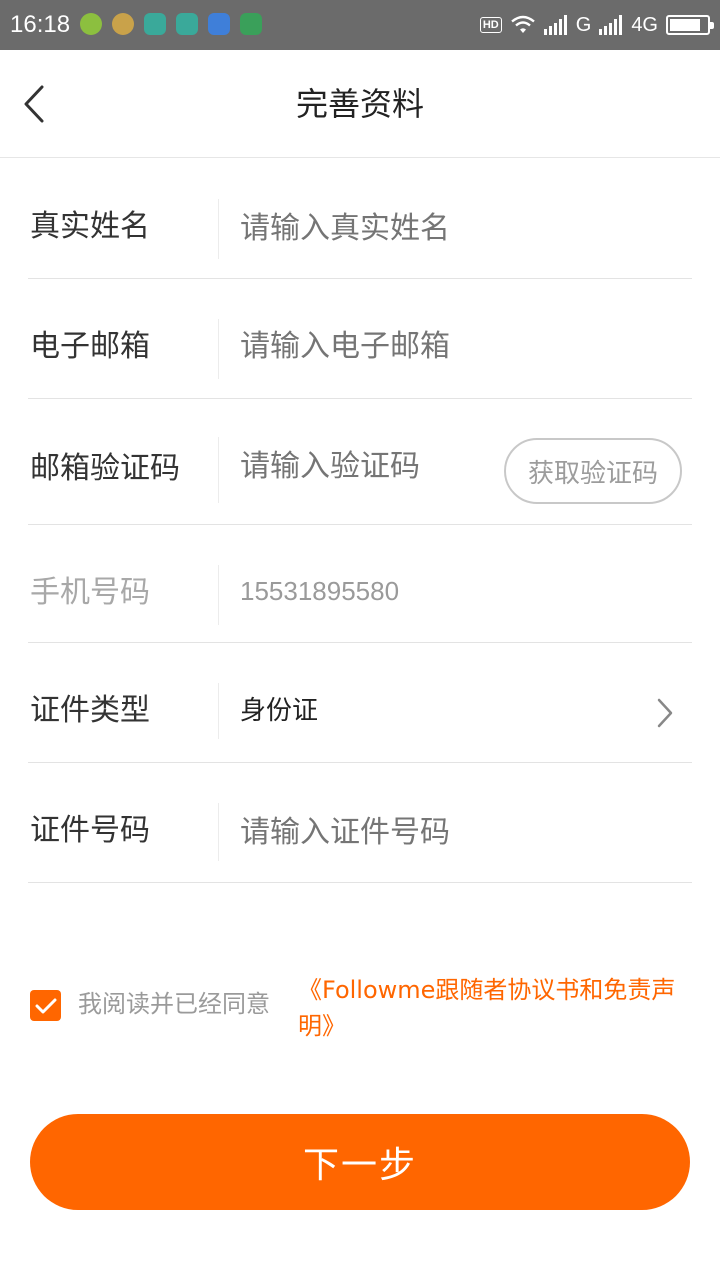 The width and height of the screenshot is (720, 1280). I want to click on status-bar: 16:18 HD G 4G, so click(360, 25).